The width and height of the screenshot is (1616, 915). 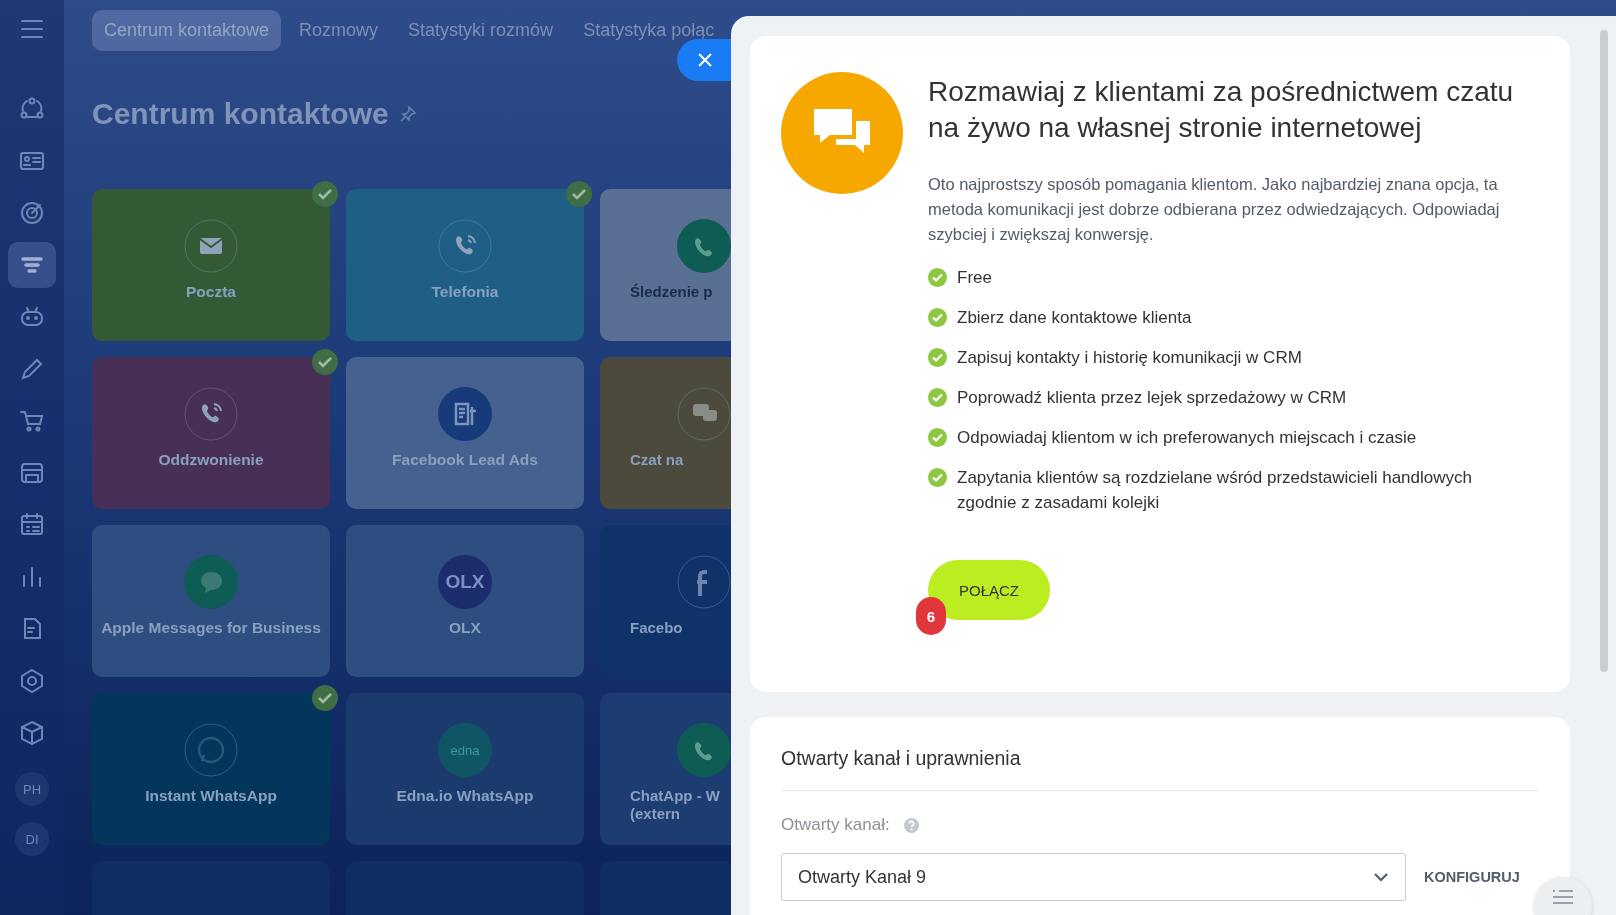 What do you see at coordinates (1152, 398) in the screenshot?
I see `feature-text: Poprowadź klienta przez lejek sprzedażowy w CRM` at bounding box center [1152, 398].